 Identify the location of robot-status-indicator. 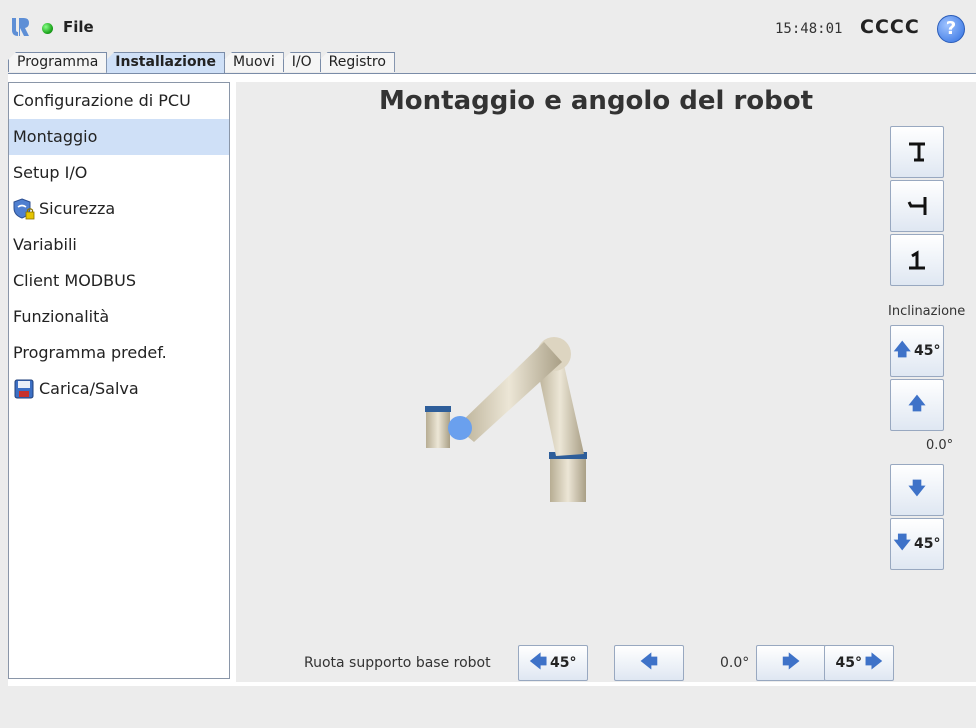
(47, 28).